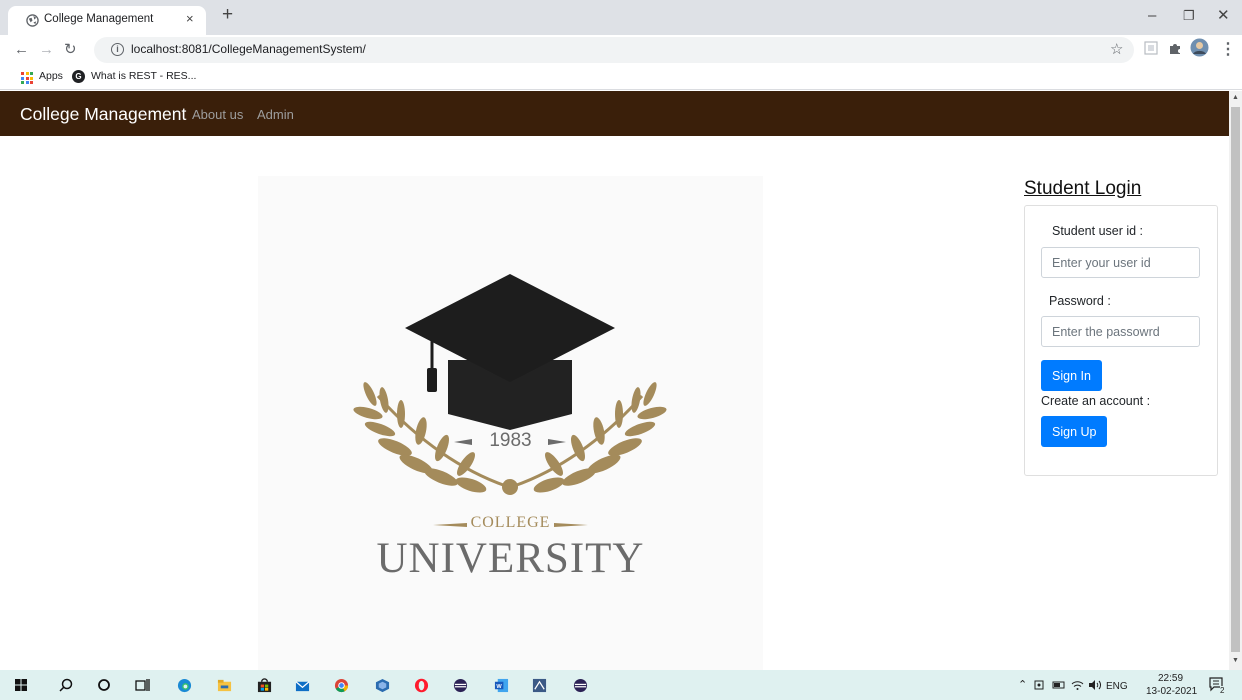 Image resolution: width=1242 pixels, height=700 pixels. I want to click on chrome-icon, so click(341, 685).